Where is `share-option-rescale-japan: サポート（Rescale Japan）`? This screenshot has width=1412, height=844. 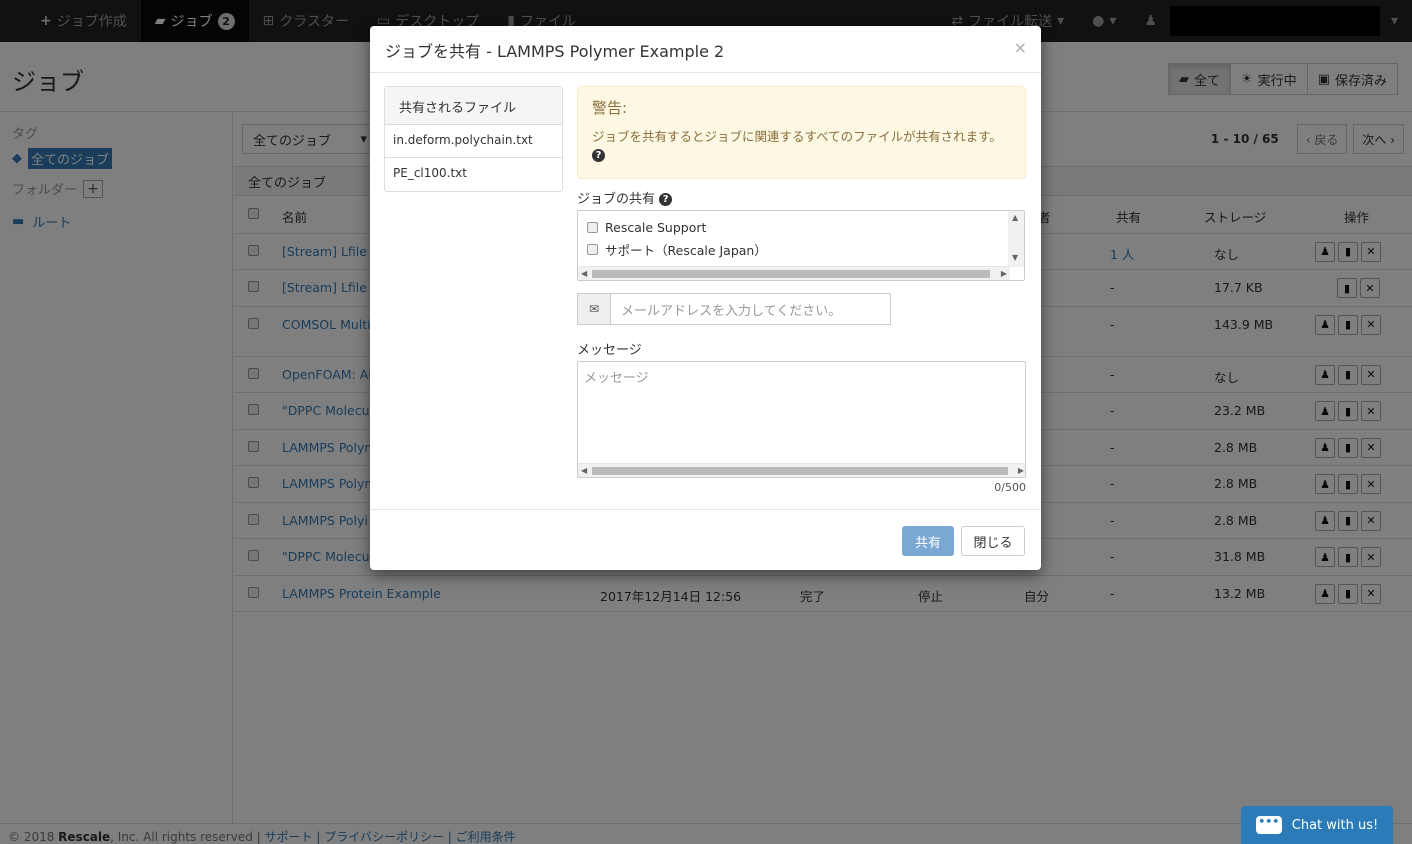
share-option-rescale-japan: サポート（Rescale Japan） is located at coordinates (677, 249).